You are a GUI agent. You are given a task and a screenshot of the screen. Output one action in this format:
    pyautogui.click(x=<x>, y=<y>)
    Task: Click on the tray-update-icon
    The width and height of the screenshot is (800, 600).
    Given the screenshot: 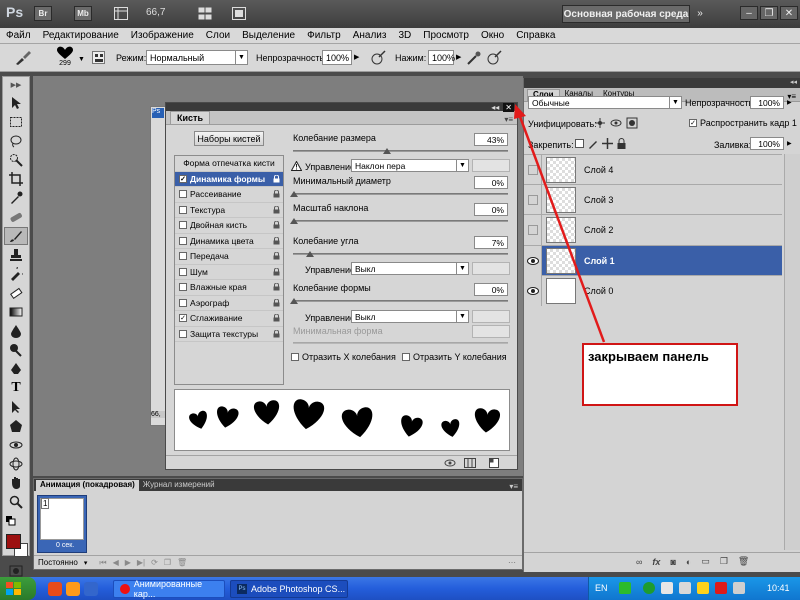 What is the action you would take?
    pyautogui.click(x=739, y=588)
    